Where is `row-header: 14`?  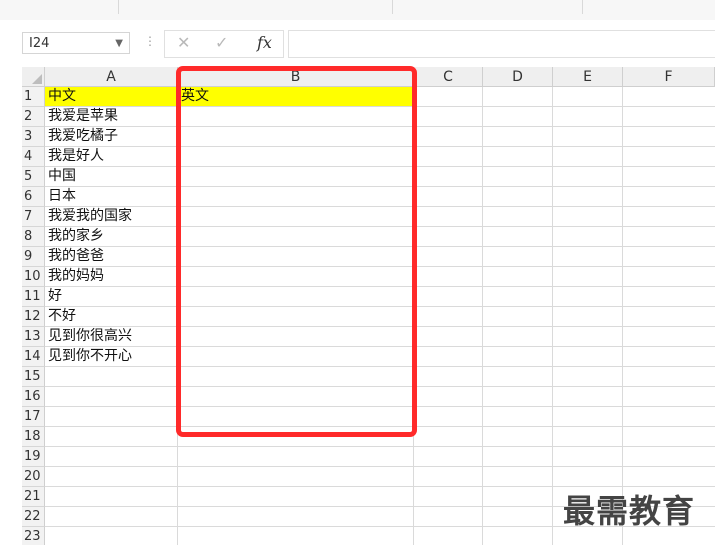
row-header: 14 is located at coordinates (33, 357).